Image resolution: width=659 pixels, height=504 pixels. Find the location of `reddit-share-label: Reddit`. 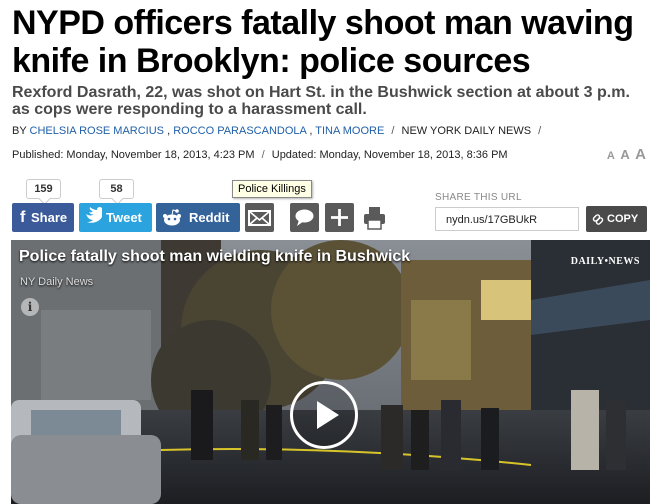

reddit-share-label: Reddit is located at coordinates (209, 217).